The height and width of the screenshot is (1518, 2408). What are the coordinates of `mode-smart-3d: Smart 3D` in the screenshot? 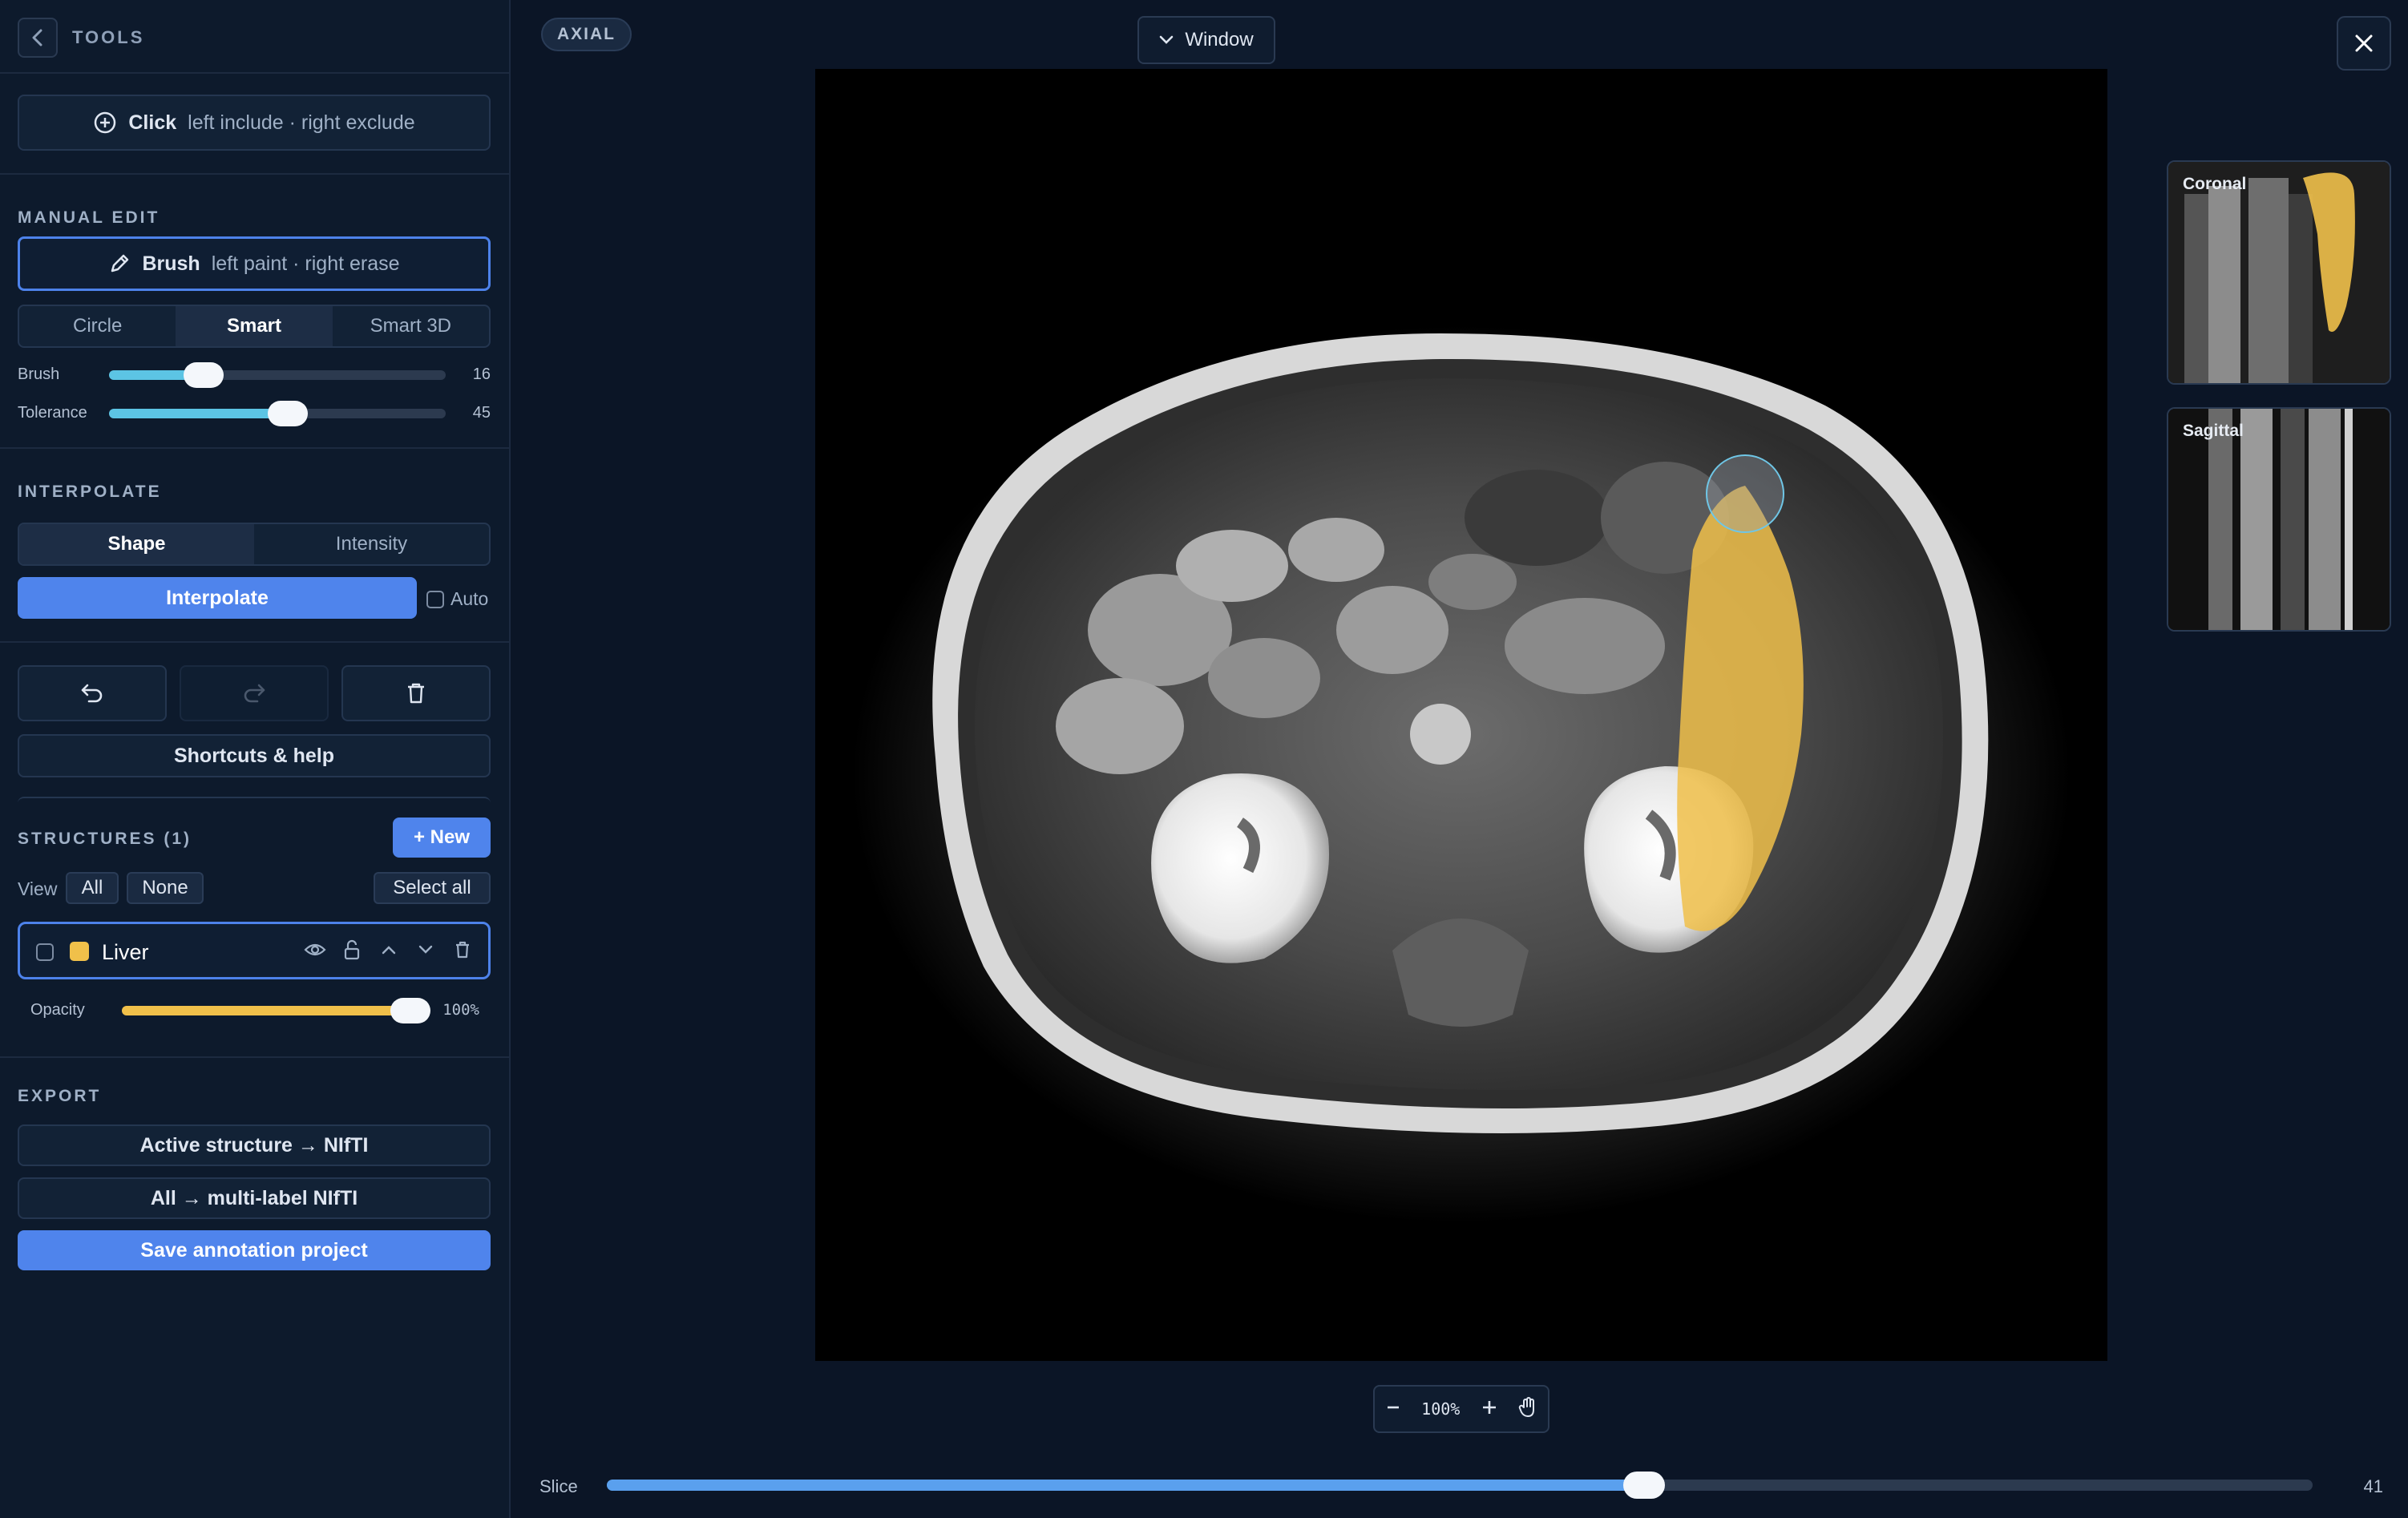 It's located at (411, 326).